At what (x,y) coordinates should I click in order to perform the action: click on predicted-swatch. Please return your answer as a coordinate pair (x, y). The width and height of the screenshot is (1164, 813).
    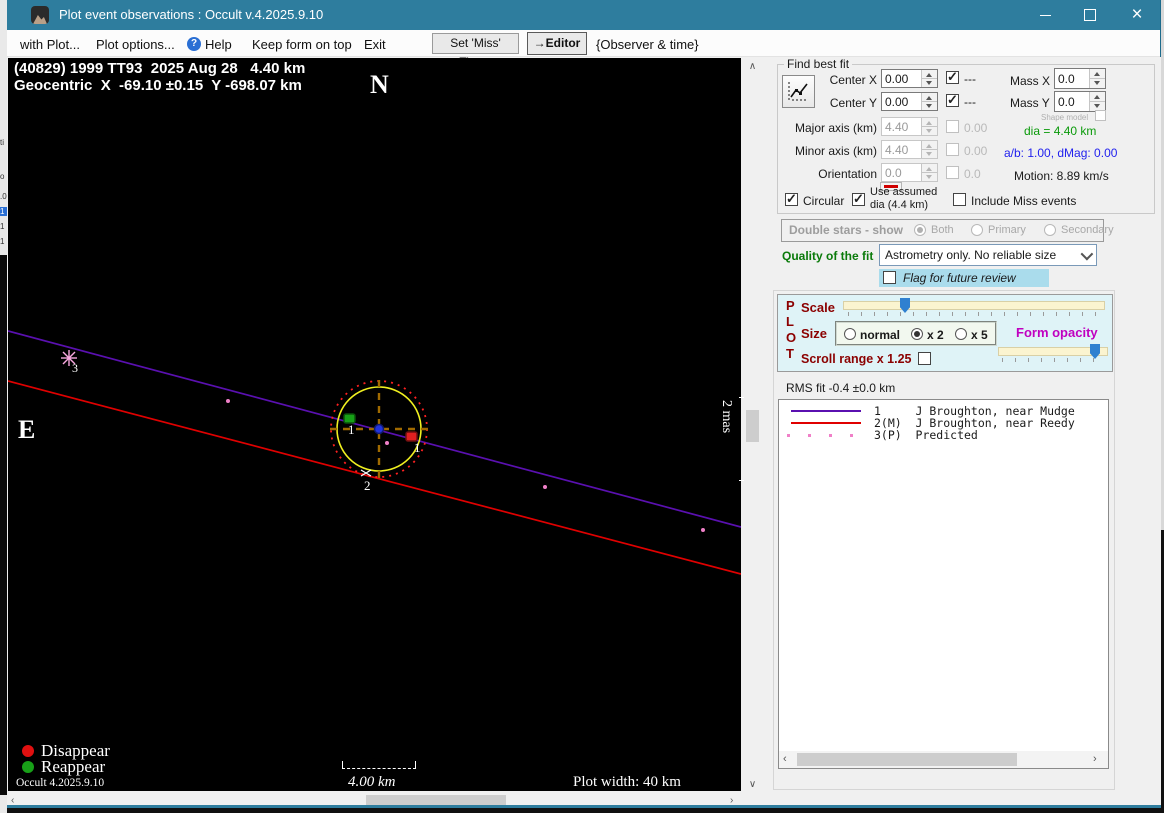
    Looking at the image, I should click on (829, 435).